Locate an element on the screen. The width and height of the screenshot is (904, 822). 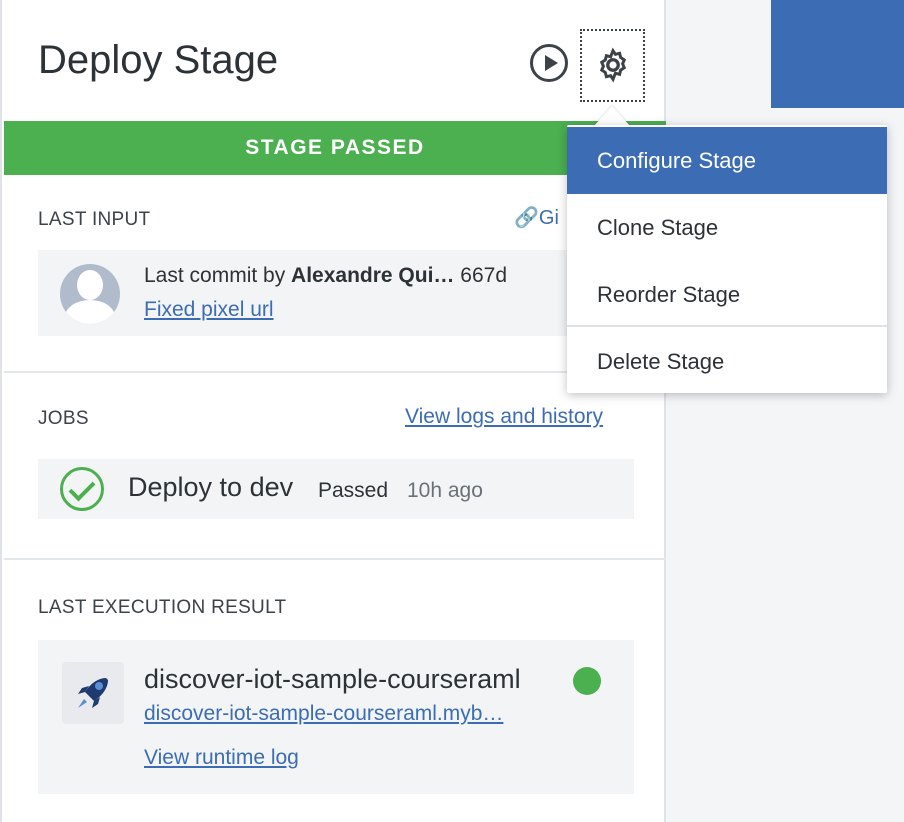
divider is located at coordinates (335, 559).